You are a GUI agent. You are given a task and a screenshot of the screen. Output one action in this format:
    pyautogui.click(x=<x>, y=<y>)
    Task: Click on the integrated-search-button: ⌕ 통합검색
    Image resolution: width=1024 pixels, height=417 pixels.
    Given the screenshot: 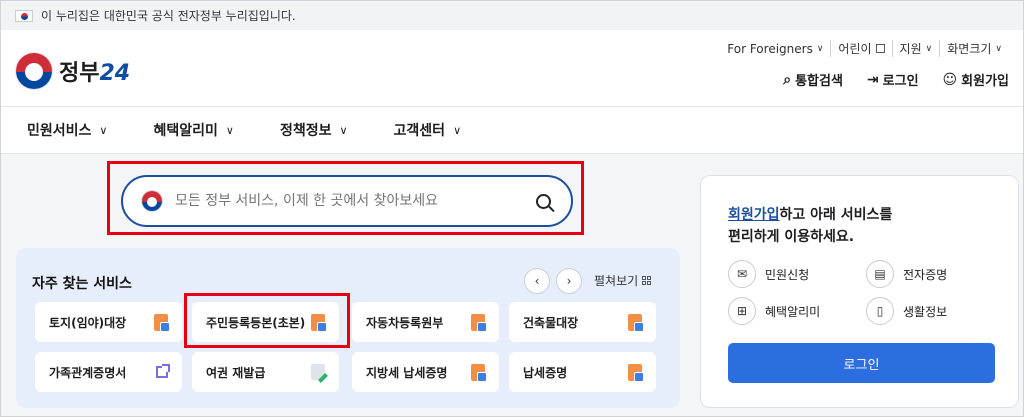 What is the action you would take?
    pyautogui.click(x=813, y=80)
    